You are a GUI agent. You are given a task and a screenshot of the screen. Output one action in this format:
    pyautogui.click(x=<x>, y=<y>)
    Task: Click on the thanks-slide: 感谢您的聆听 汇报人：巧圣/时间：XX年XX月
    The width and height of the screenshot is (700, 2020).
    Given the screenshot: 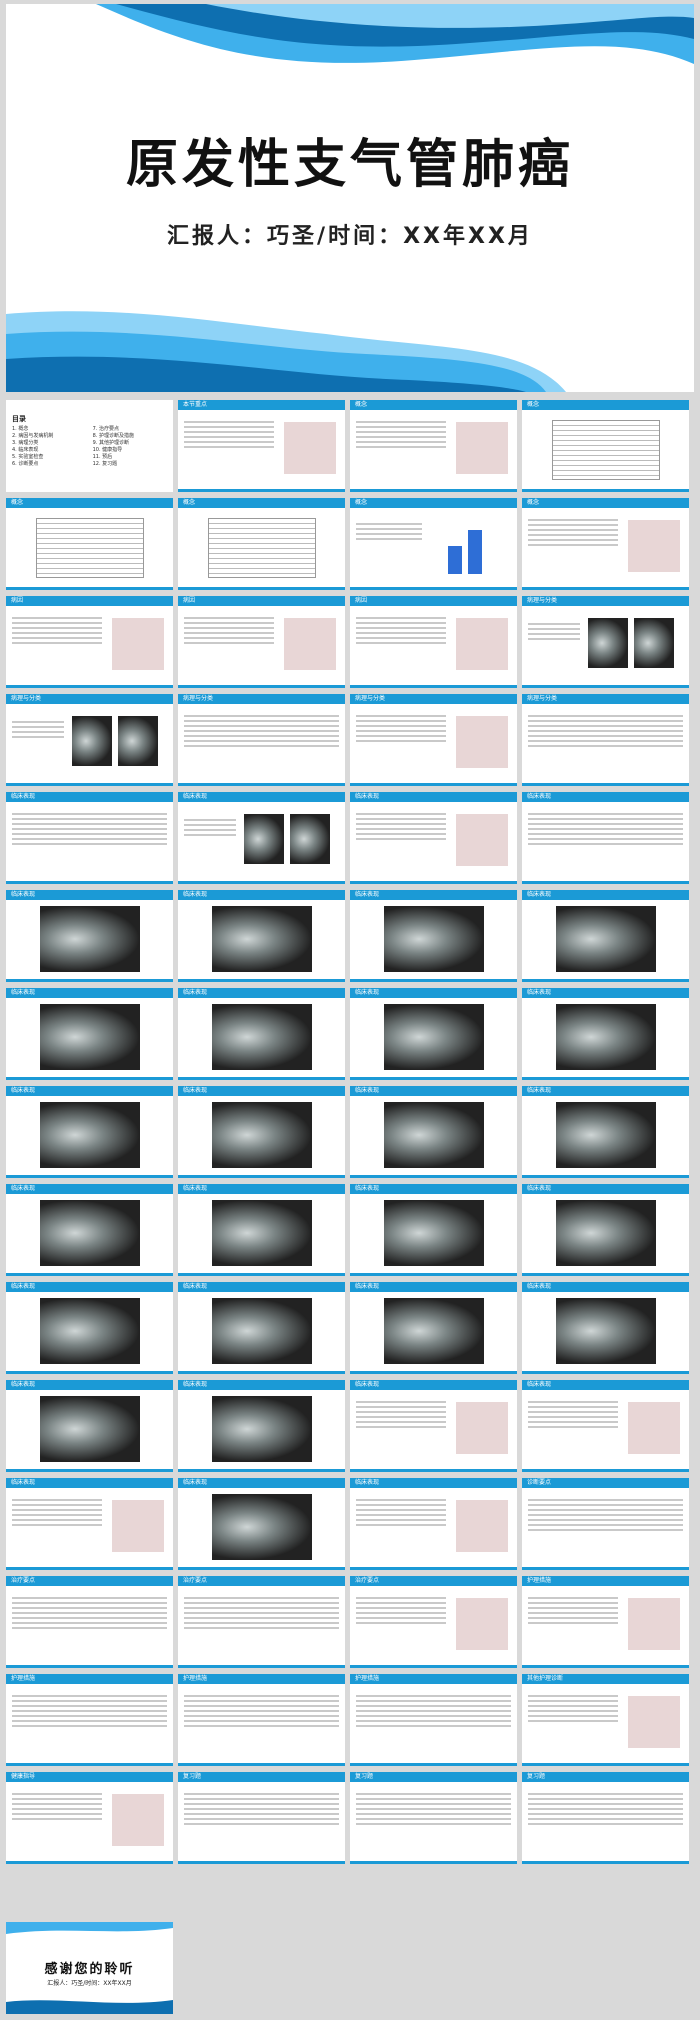 What is the action you would take?
    pyautogui.click(x=89, y=1968)
    